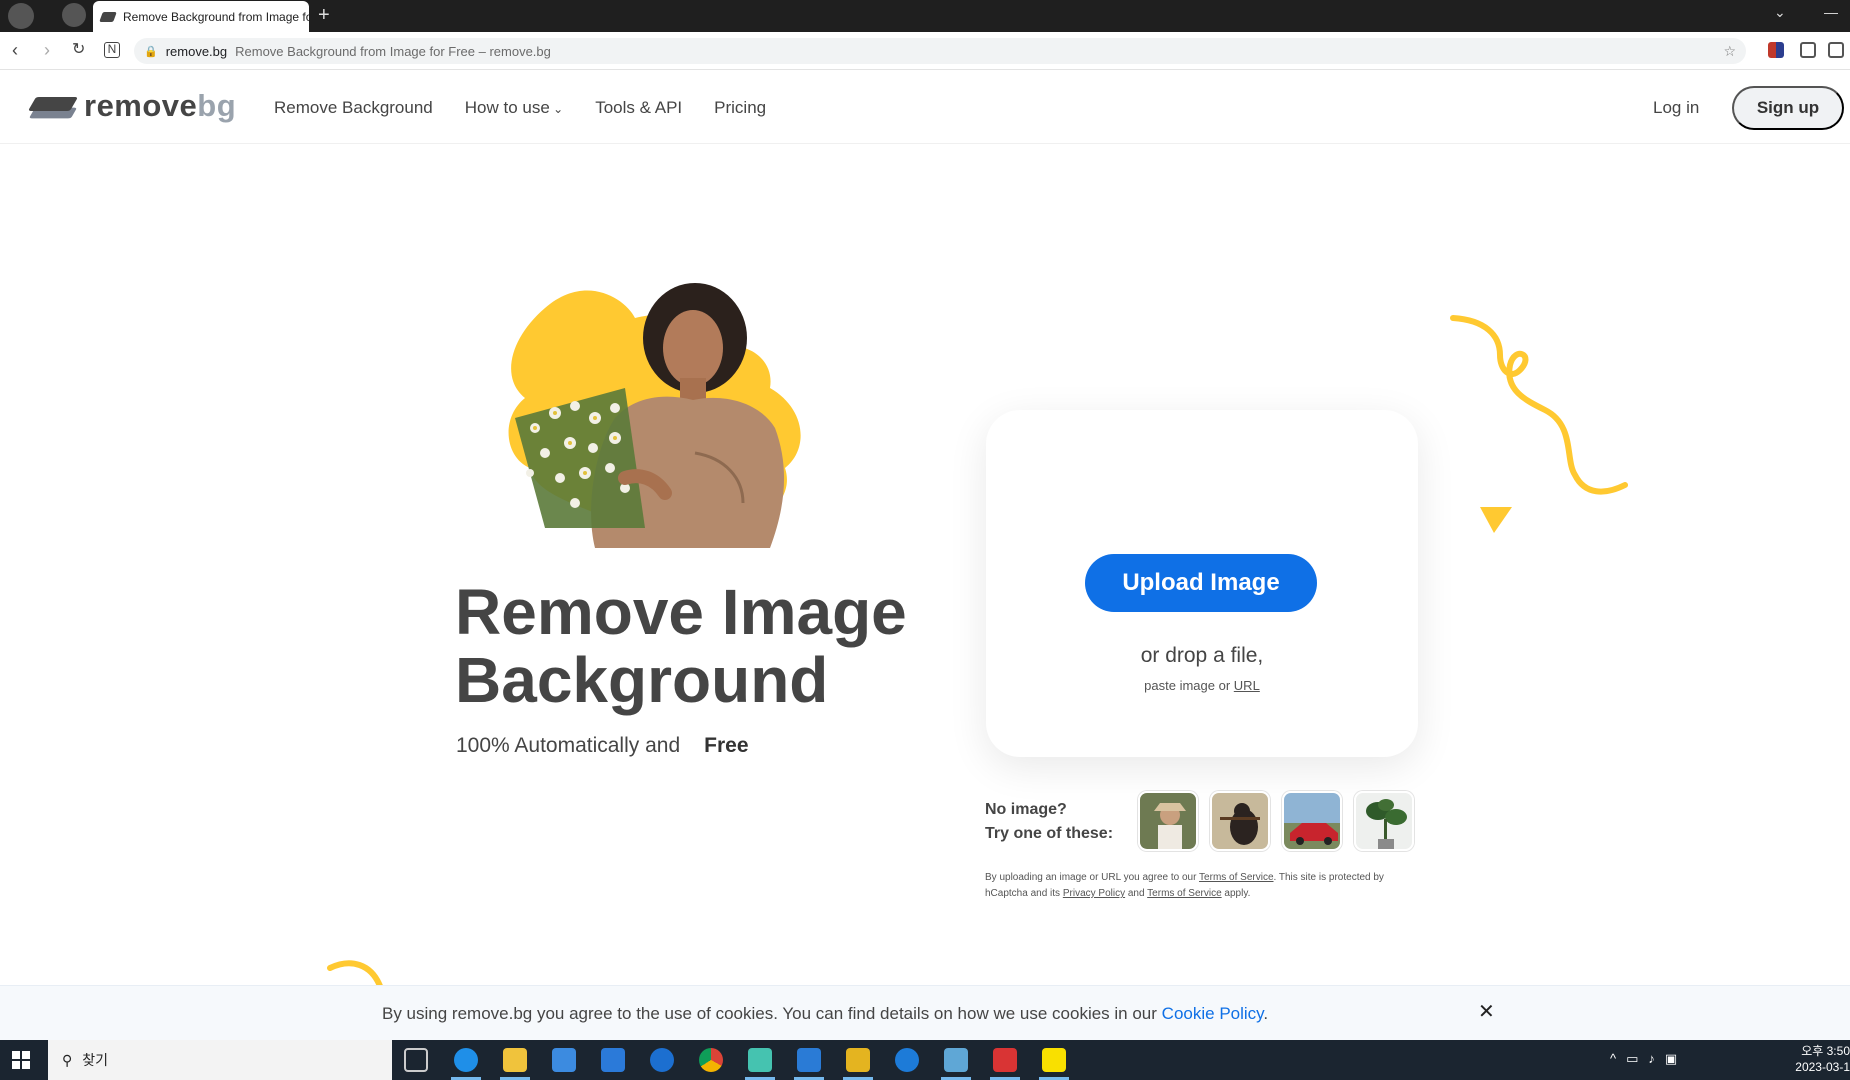 The width and height of the screenshot is (1850, 1080). Describe the element at coordinates (1202, 685) in the screenshot. I see `paste-hint: paste image or URL` at that location.